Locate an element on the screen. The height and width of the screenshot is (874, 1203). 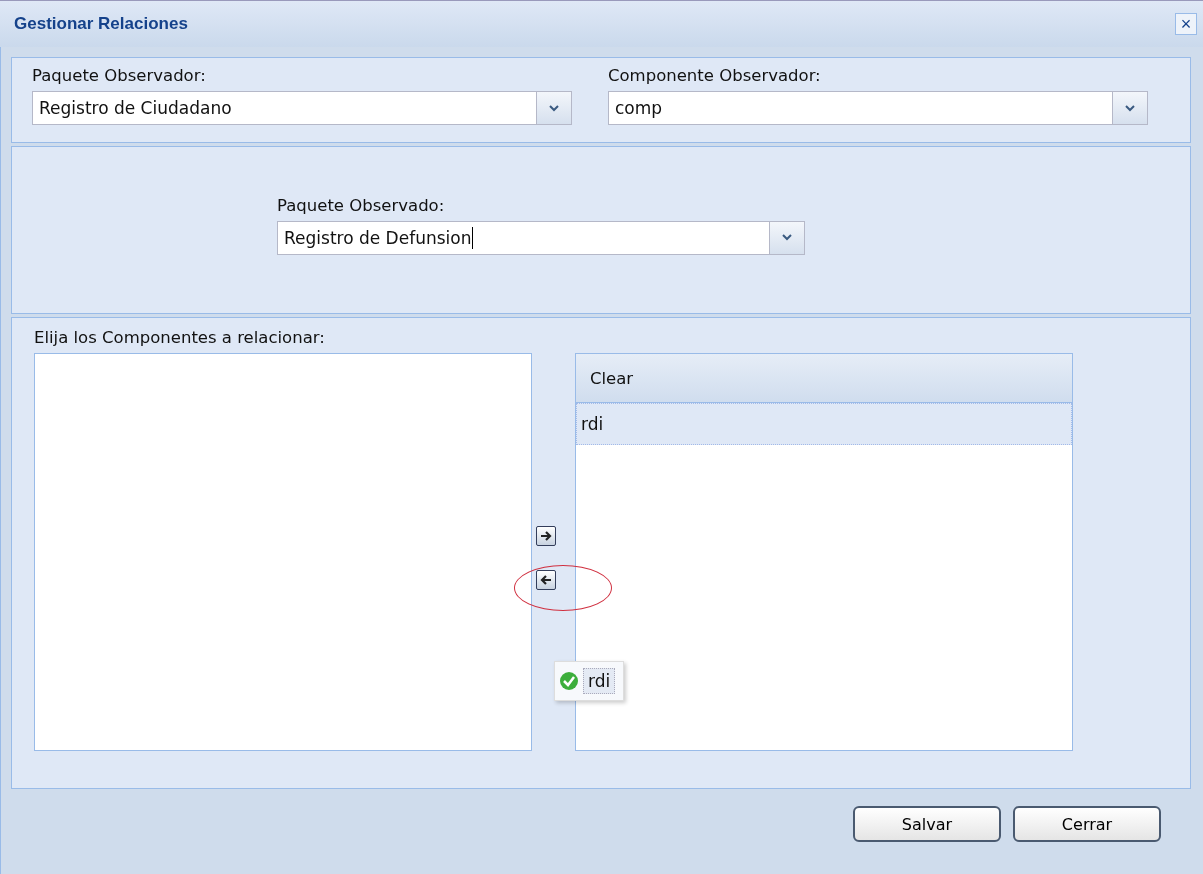
move-right-button is located at coordinates (546, 536).